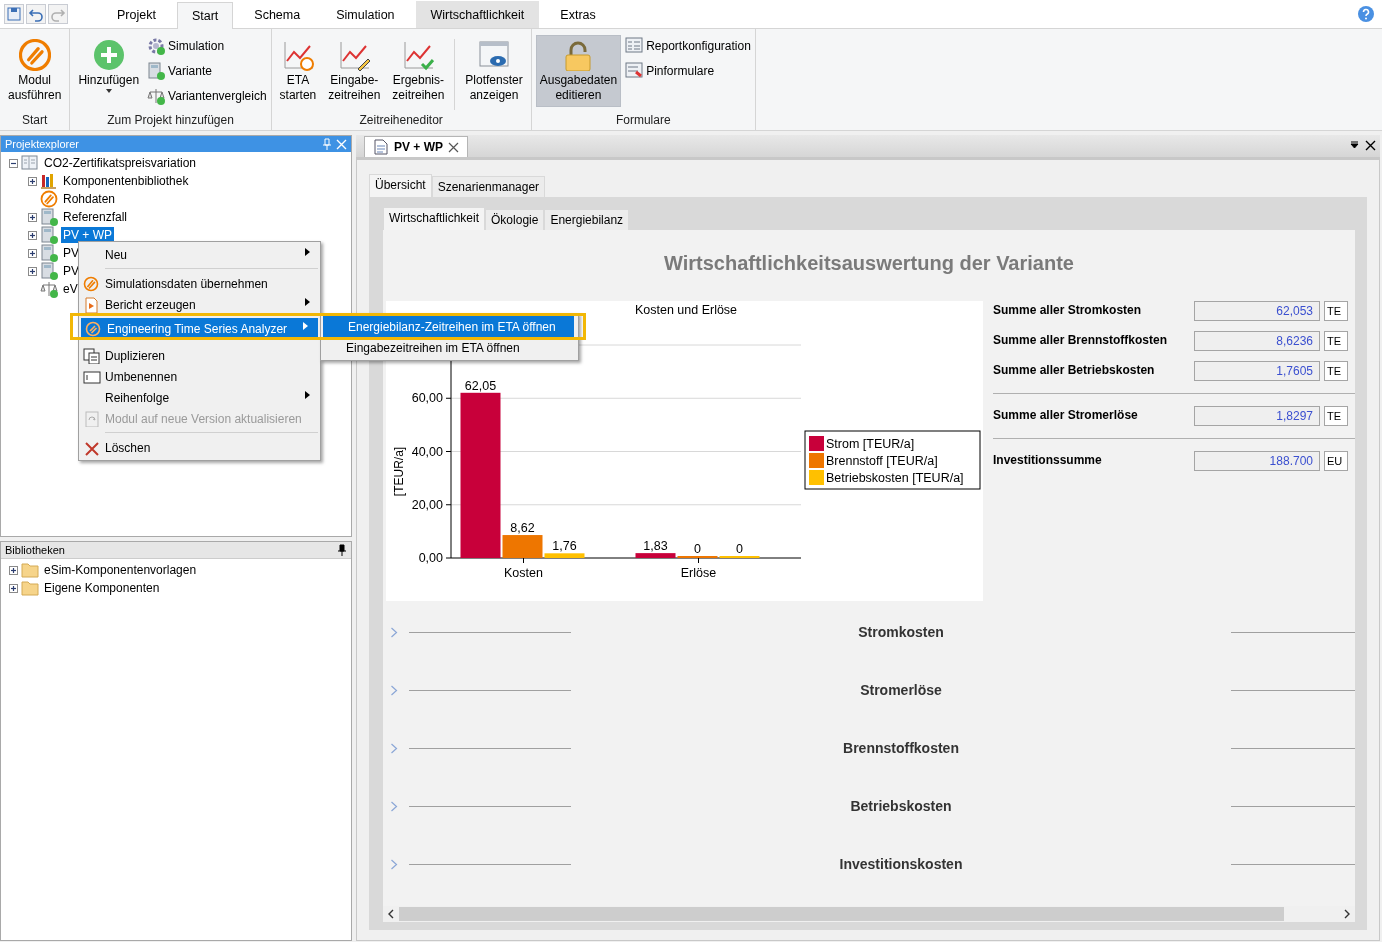 The height and width of the screenshot is (942, 1382). What do you see at coordinates (87, 235) in the screenshot?
I see `tree-item: PV + WP` at bounding box center [87, 235].